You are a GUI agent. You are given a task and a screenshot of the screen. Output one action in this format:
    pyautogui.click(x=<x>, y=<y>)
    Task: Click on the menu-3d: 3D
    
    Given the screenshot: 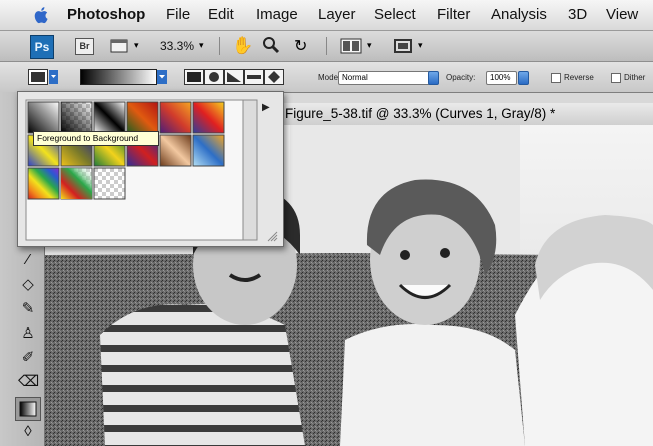 What is the action you would take?
    pyautogui.click(x=577, y=14)
    